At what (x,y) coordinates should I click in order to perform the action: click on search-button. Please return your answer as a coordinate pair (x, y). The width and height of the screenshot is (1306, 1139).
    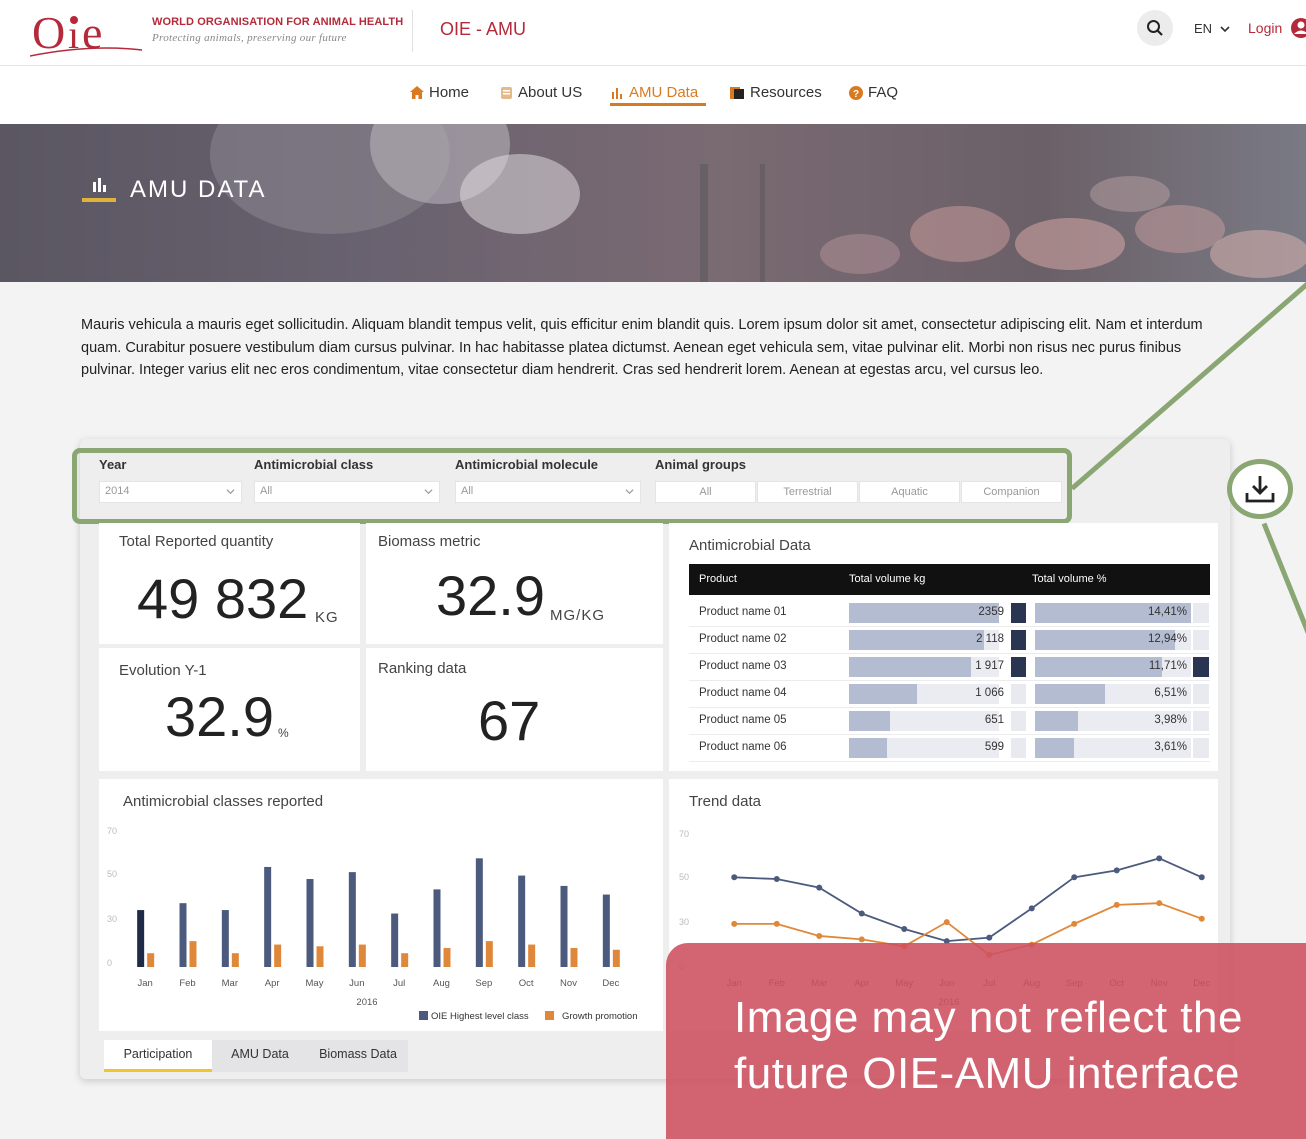
    Looking at the image, I should click on (1155, 28).